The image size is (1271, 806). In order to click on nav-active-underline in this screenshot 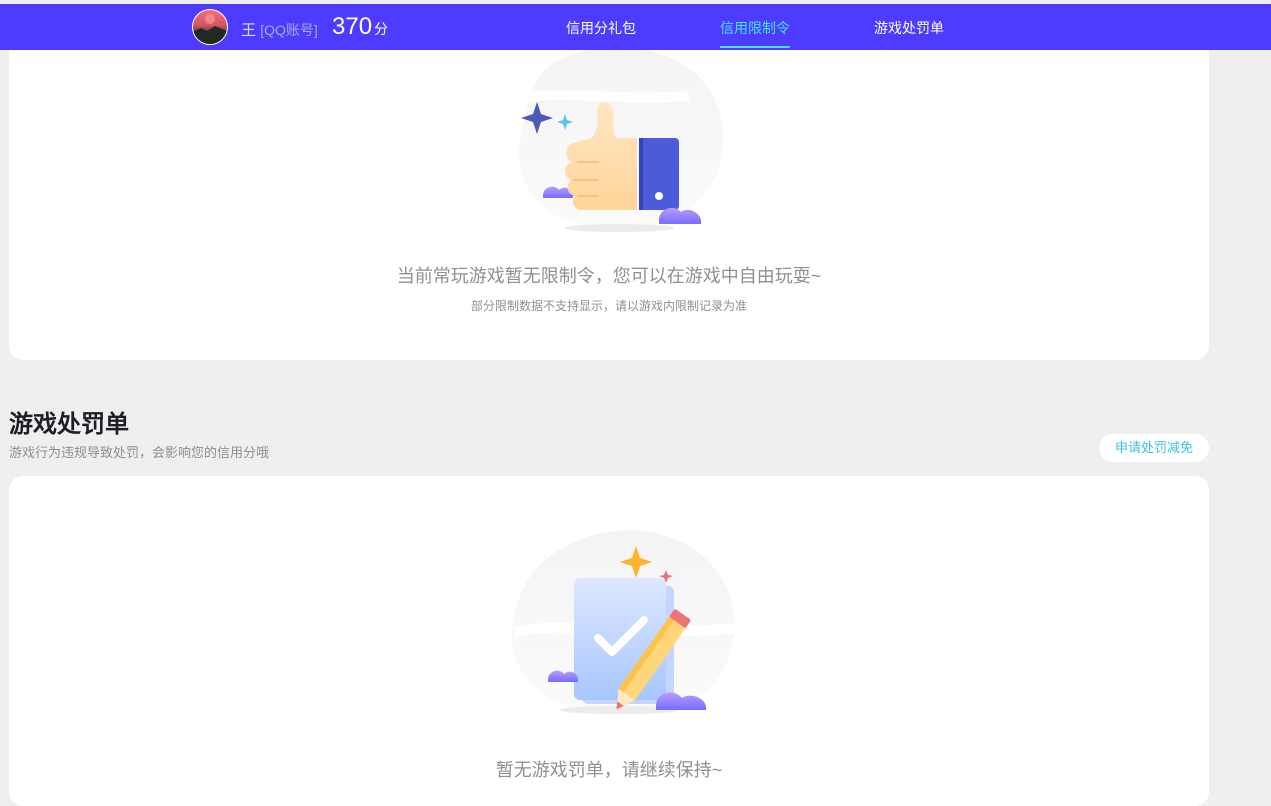, I will do `click(755, 47)`.